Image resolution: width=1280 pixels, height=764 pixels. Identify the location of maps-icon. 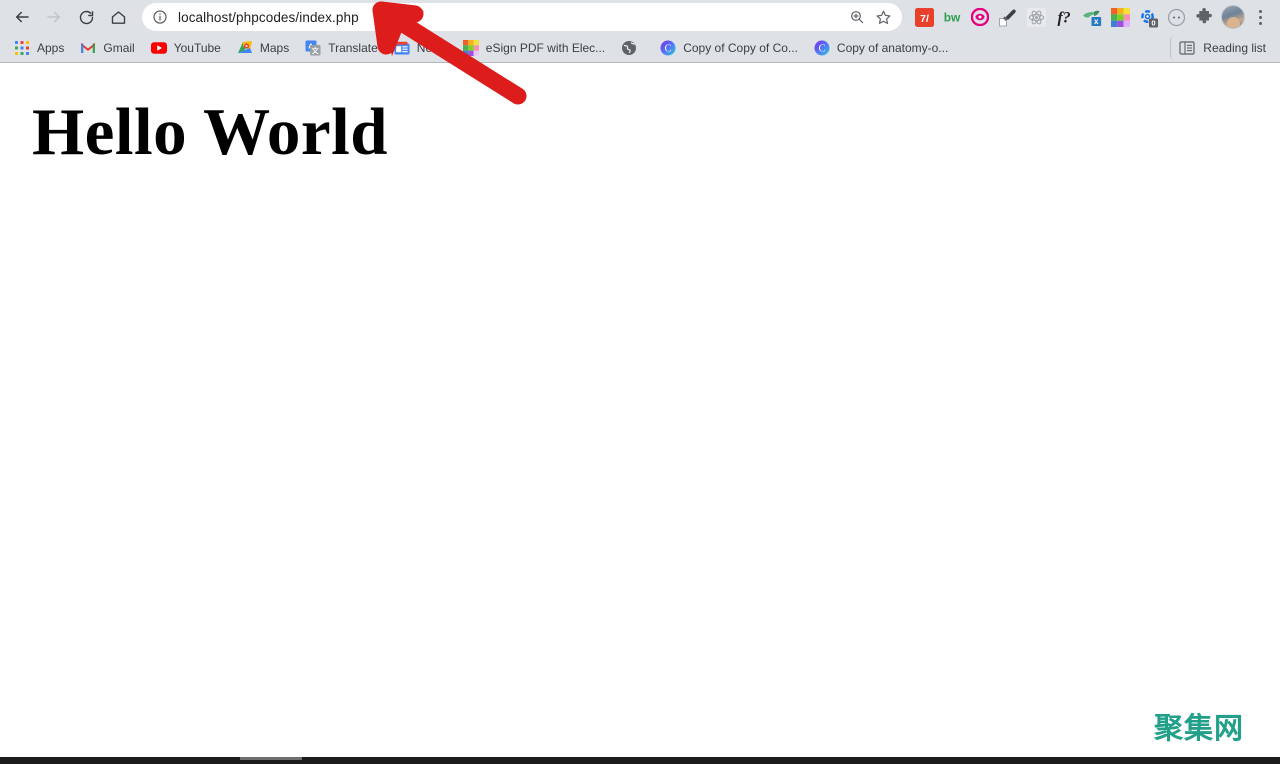
(244, 47).